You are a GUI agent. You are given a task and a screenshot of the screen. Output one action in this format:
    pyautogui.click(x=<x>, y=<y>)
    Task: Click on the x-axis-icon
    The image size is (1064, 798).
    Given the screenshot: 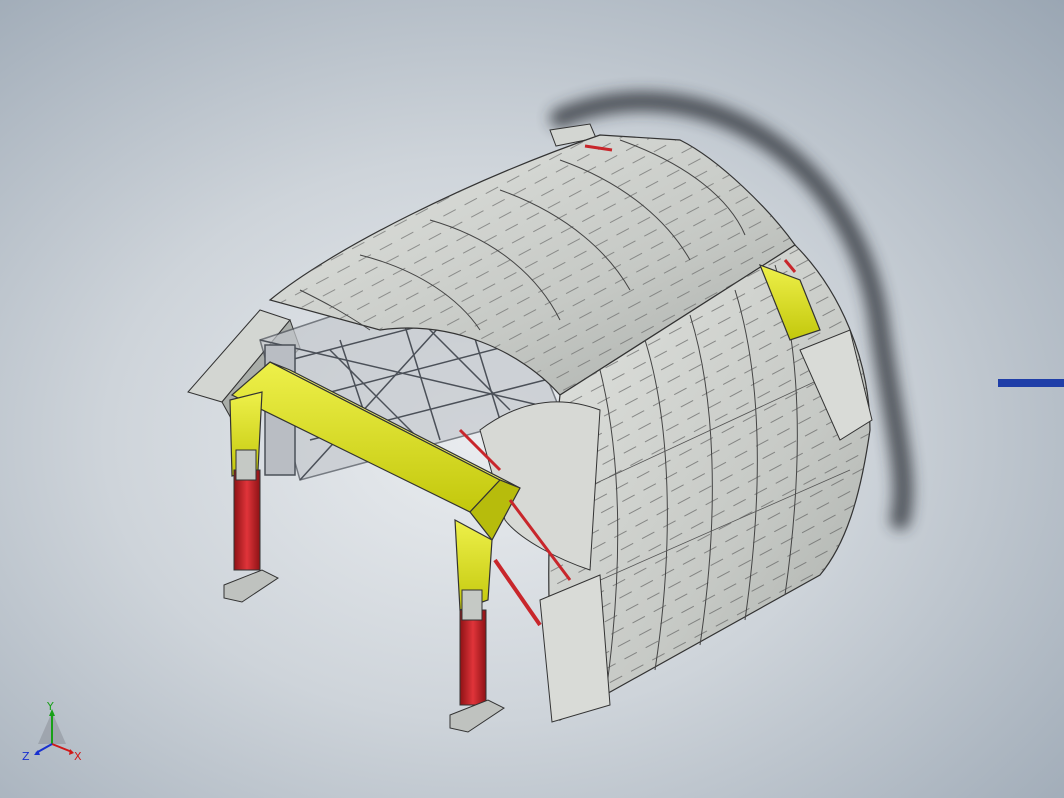 What is the action you would take?
    pyautogui.click(x=62, y=748)
    